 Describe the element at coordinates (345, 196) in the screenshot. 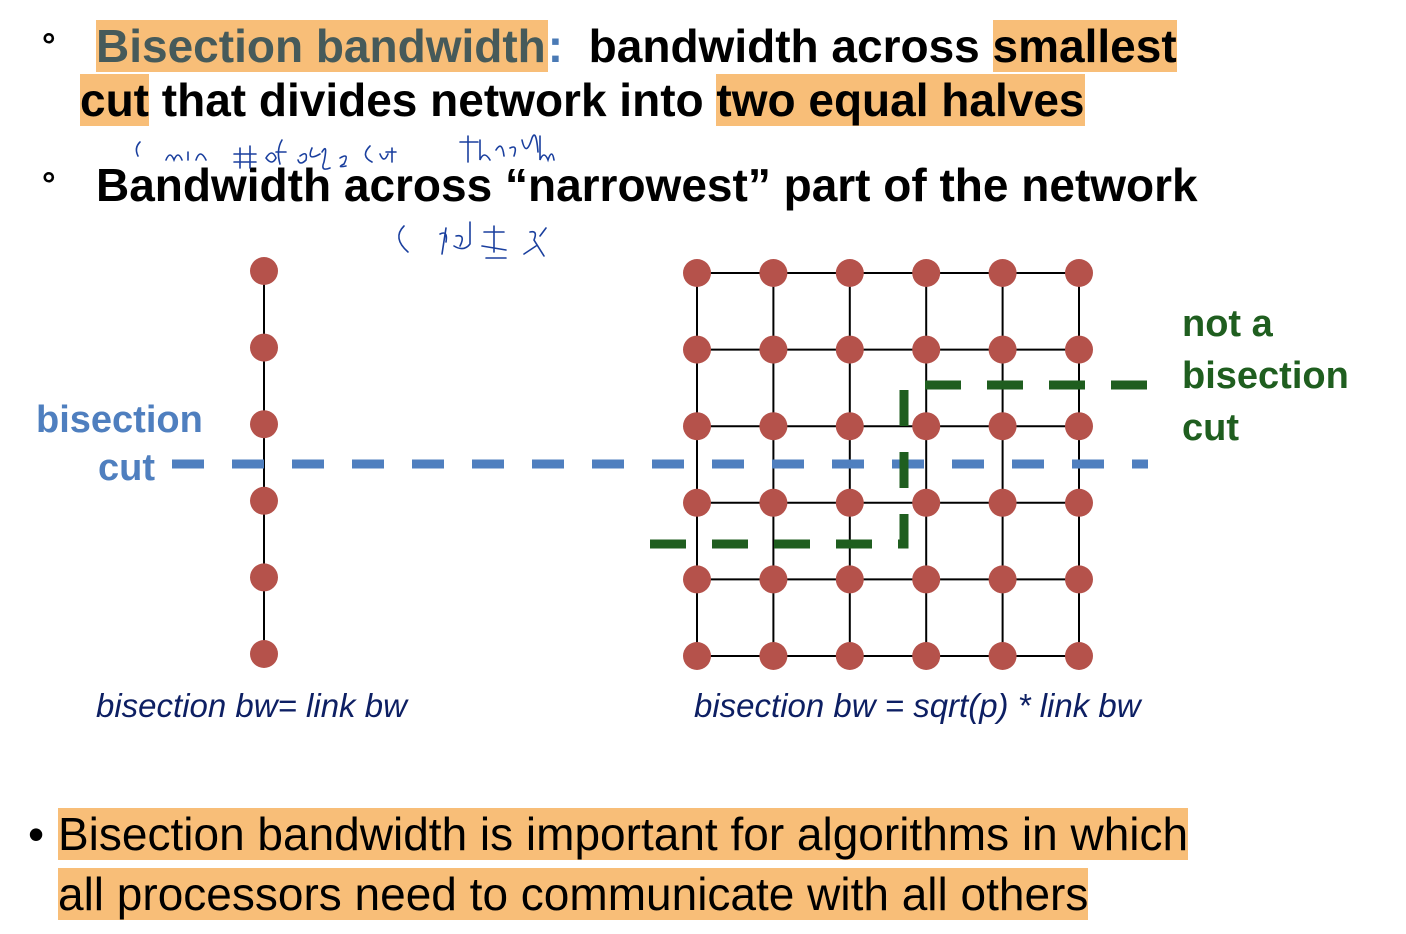

I see `handwritten-annotation` at that location.